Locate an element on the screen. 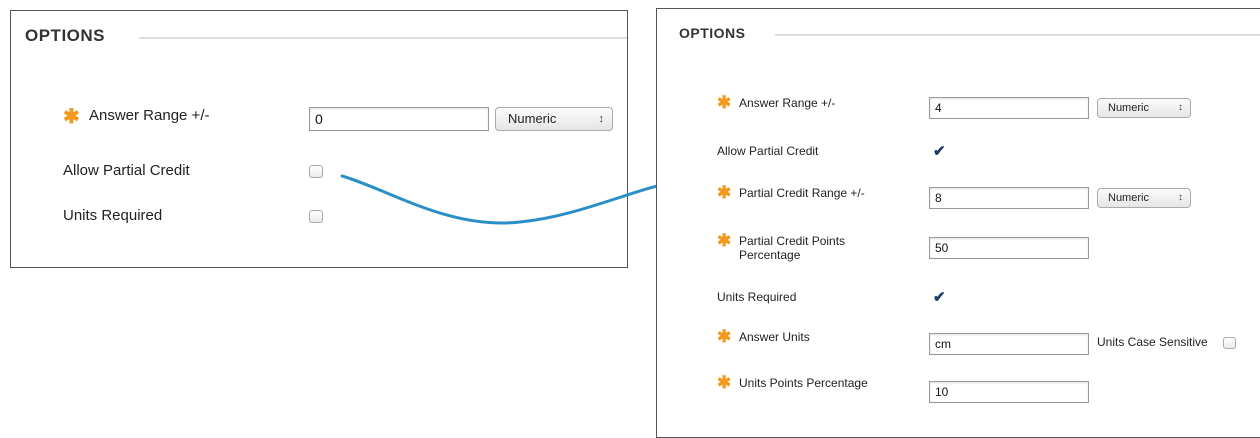  partial-credit-points-percentage-label: Partial Credit Points Percentage is located at coordinates (792, 248).